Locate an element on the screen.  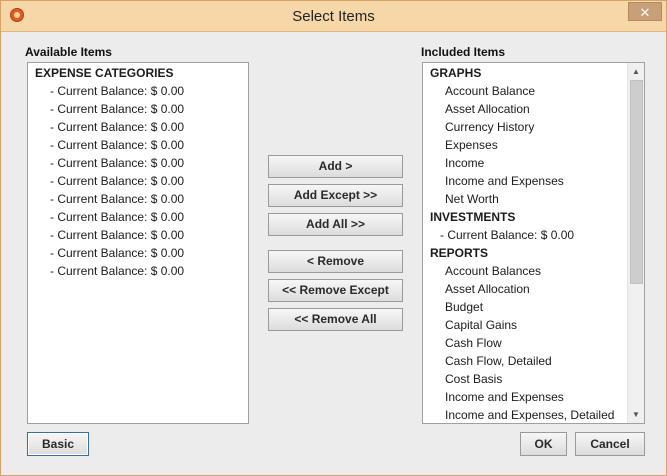
scrollbar-thumb is located at coordinates (636, 182).